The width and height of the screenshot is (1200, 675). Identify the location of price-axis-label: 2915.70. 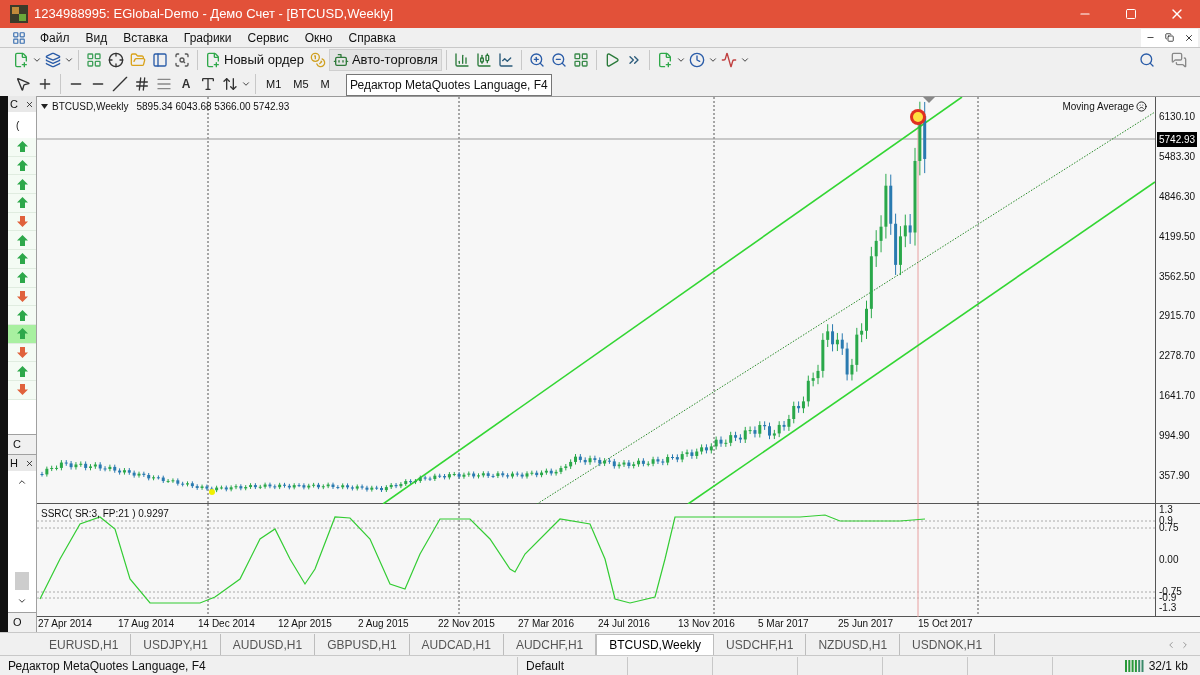
(1177, 316).